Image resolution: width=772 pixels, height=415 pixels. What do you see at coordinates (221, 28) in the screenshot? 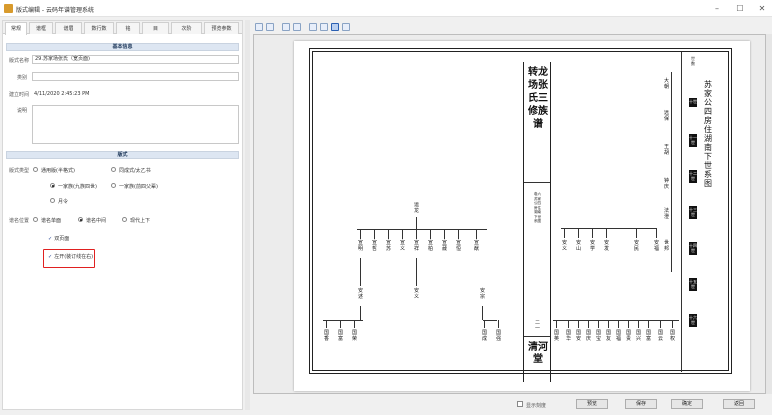
I see `tab-preview-params: 预览参数` at bounding box center [221, 28].